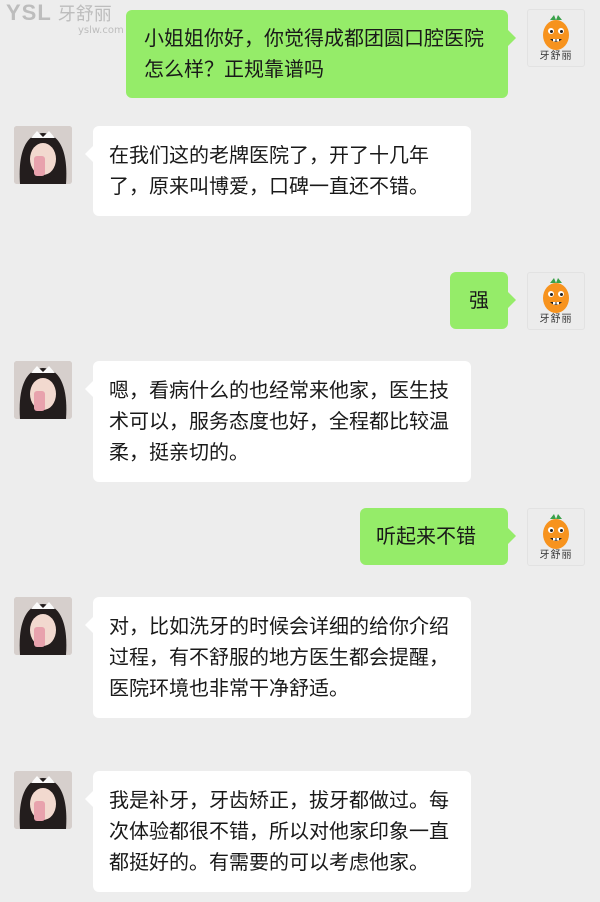 The width and height of the screenshot is (600, 902). What do you see at coordinates (321, 54) in the screenshot?
I see `message-bubble-sent: 小姐姐你好，你觉得成都团圆口腔医院怎么样？正规靠谱吗` at bounding box center [321, 54].